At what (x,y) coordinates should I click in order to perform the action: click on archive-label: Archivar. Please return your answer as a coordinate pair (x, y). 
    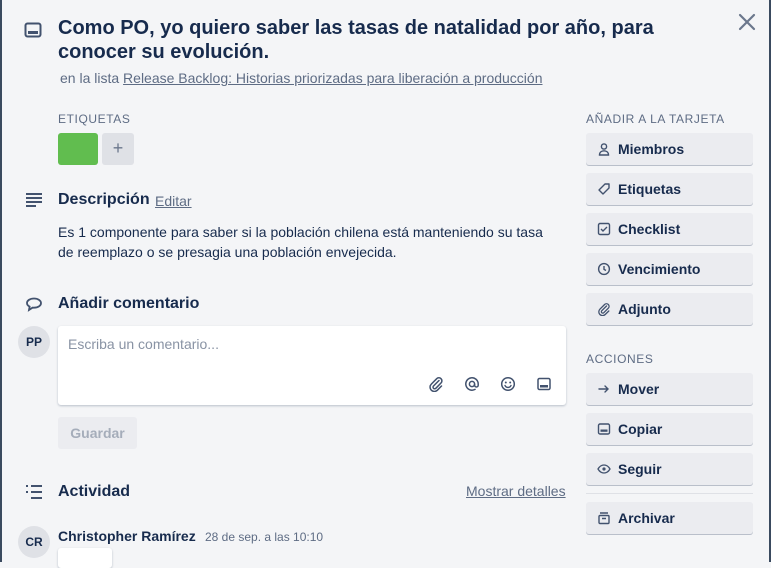
    Looking at the image, I should click on (646, 518).